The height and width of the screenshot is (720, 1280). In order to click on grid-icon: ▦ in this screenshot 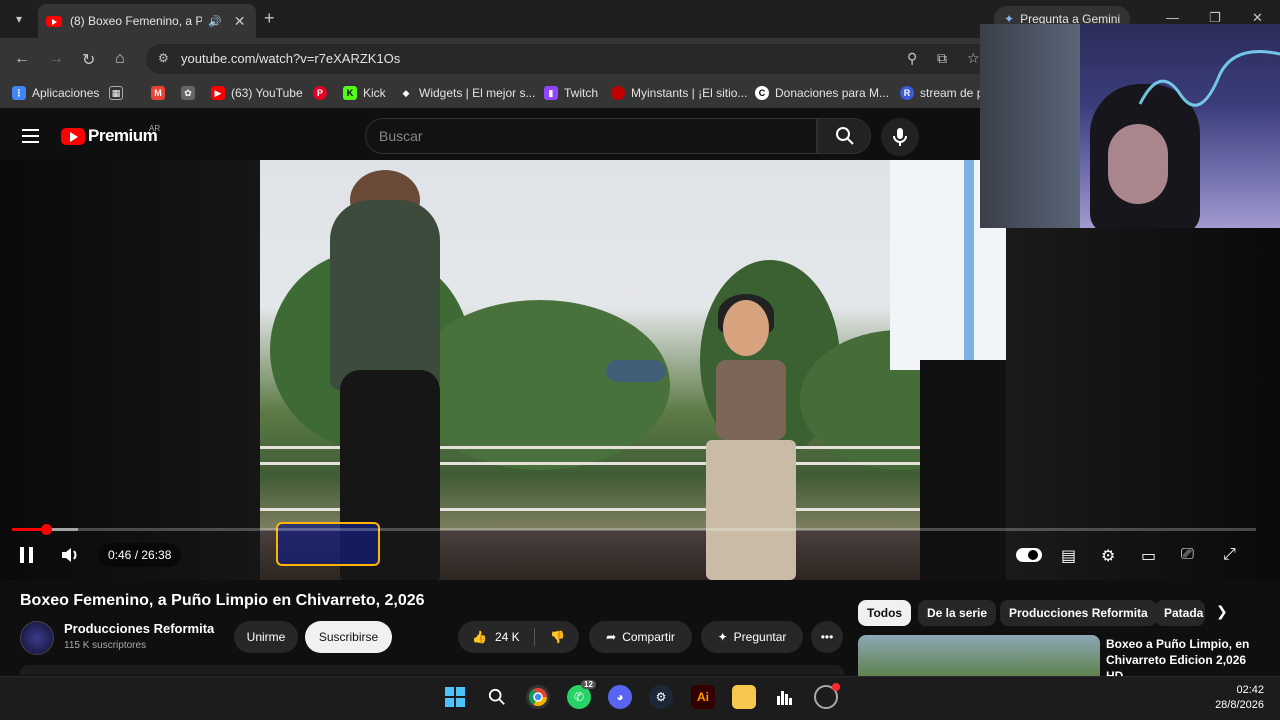, I will do `click(116, 93)`.